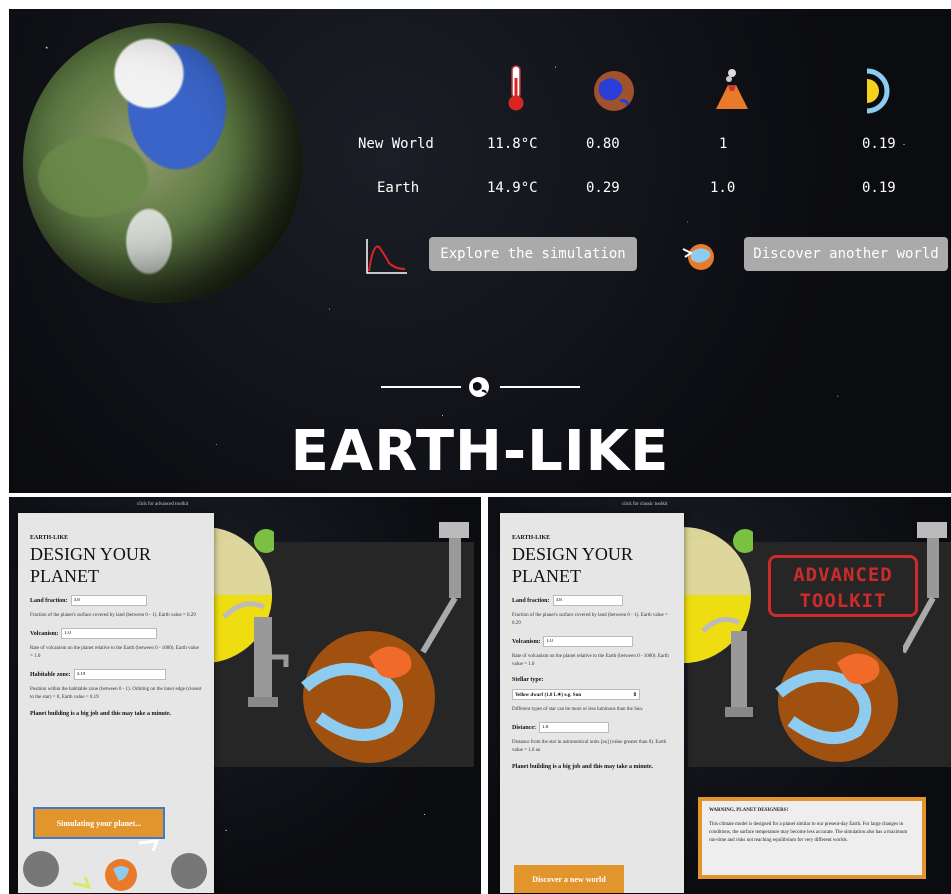 This screenshot has height=894, width=951. What do you see at coordinates (115, 865) in the screenshot?
I see `recycle-icon` at bounding box center [115, 865].